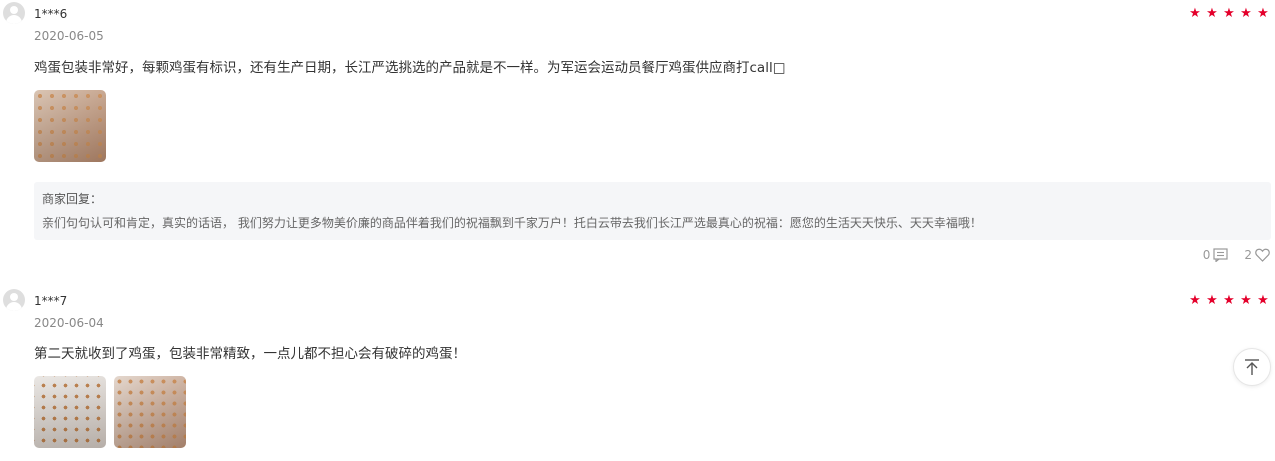 This screenshot has height=461, width=1275. I want to click on back-to-top-button, so click(1252, 367).